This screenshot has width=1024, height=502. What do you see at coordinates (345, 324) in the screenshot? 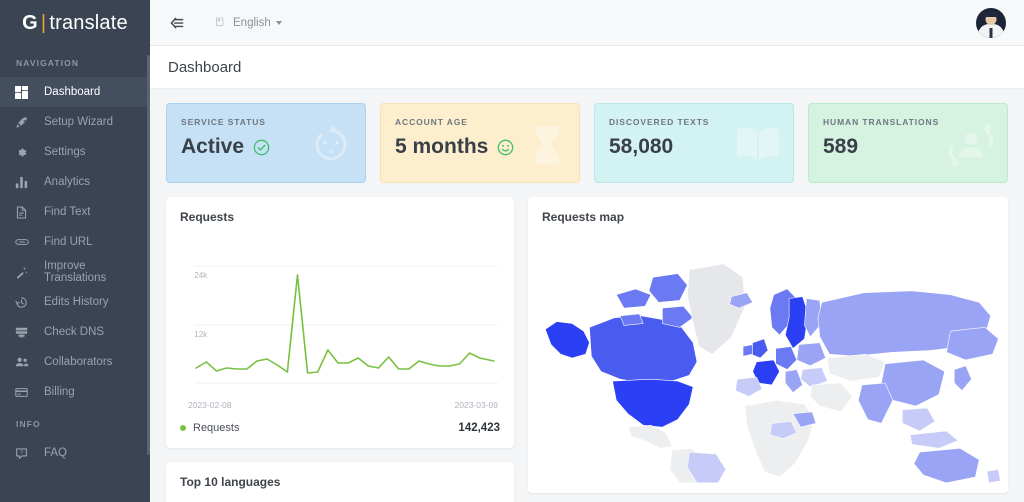
I see `requests-line` at bounding box center [345, 324].